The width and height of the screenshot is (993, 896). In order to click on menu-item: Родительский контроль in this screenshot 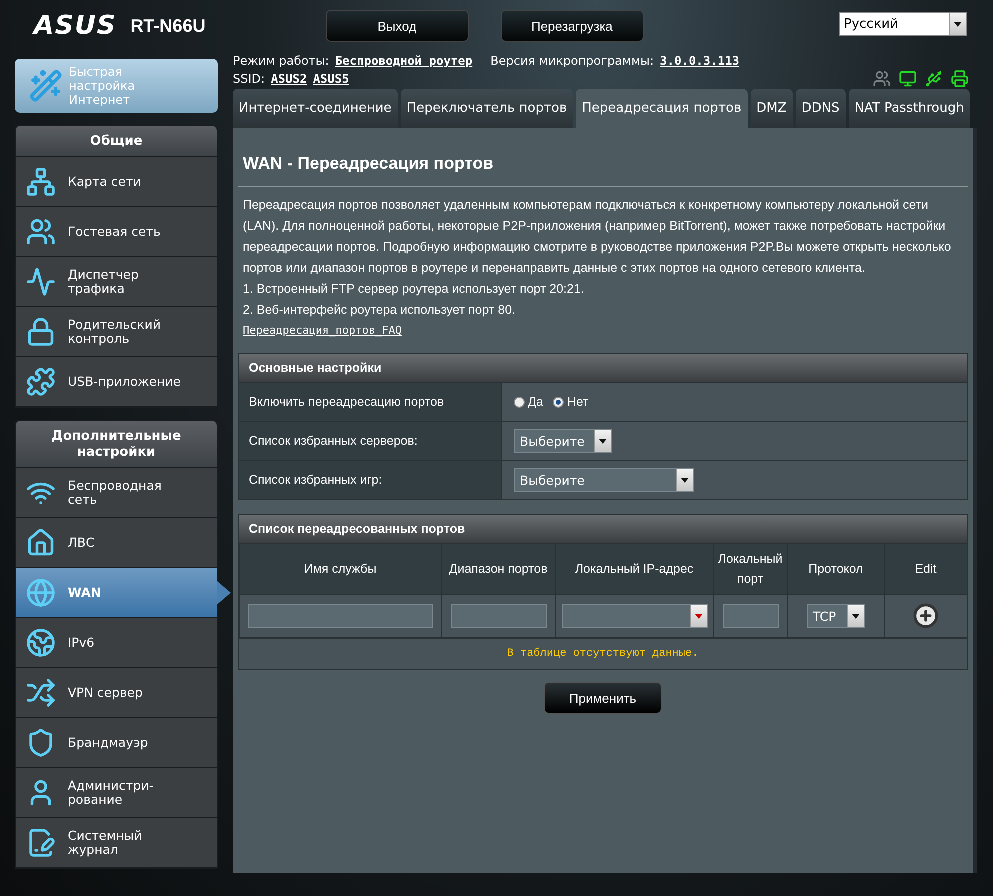, I will do `click(116, 332)`.